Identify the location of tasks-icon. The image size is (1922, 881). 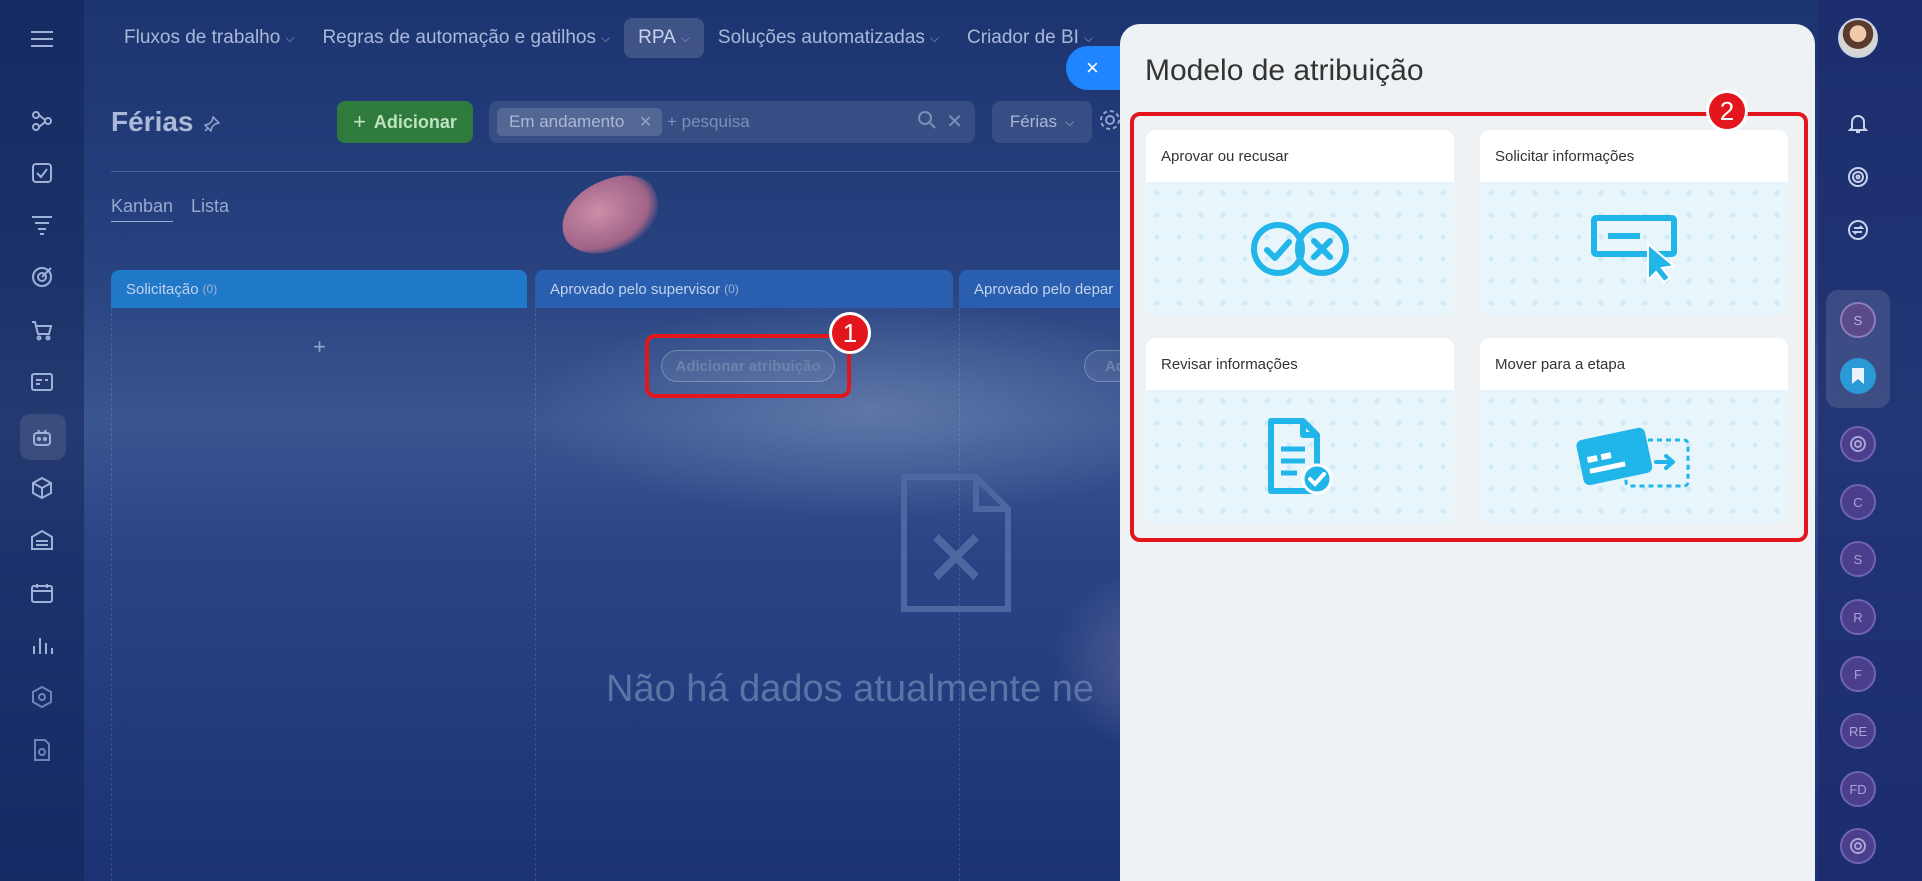
(42, 173).